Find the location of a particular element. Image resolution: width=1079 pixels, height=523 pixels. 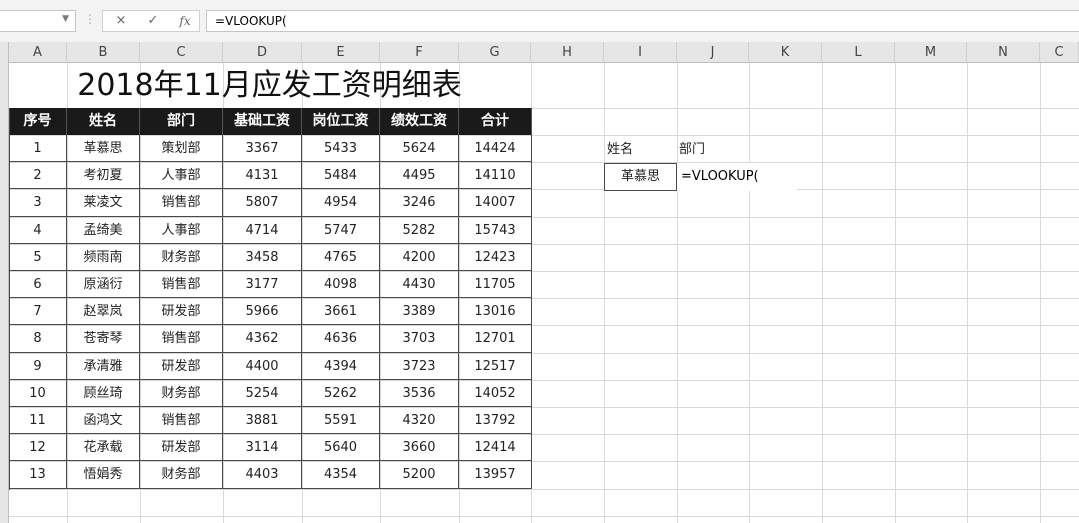

table-cell: 13016 is located at coordinates (495, 312).